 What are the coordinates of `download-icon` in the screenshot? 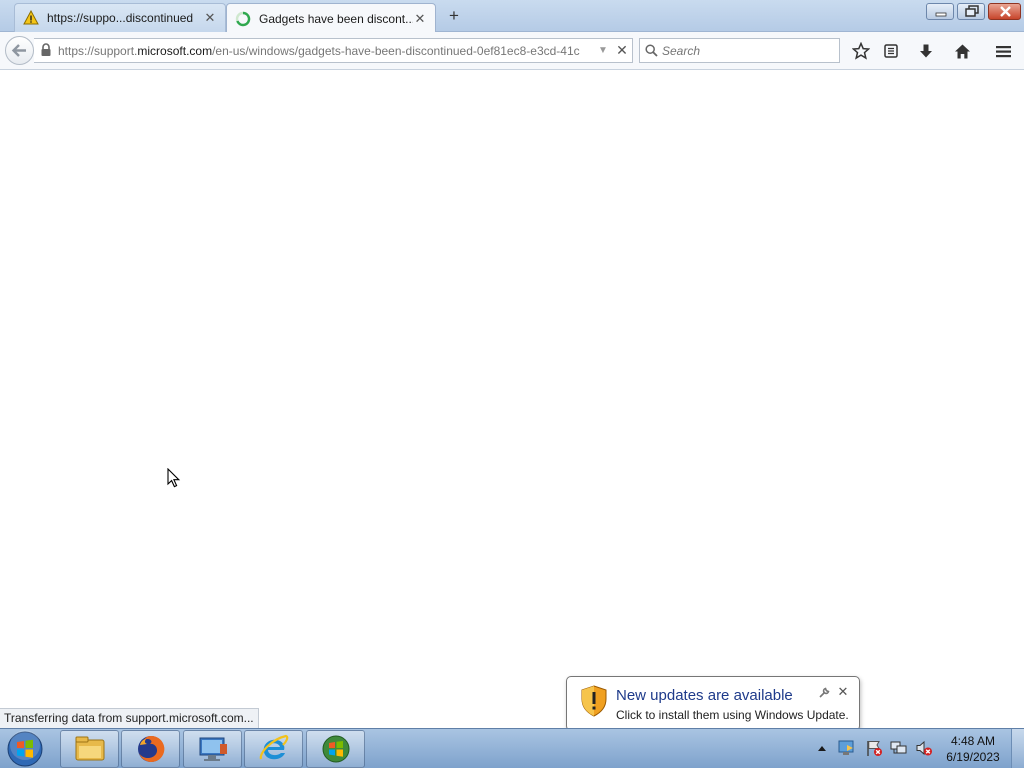 It's located at (926, 51).